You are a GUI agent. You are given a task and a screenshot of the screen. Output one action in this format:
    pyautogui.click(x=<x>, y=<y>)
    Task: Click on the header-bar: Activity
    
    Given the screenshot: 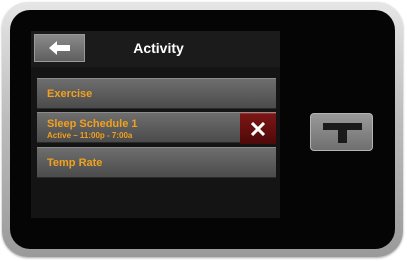 What is the action you would take?
    pyautogui.click(x=155, y=49)
    